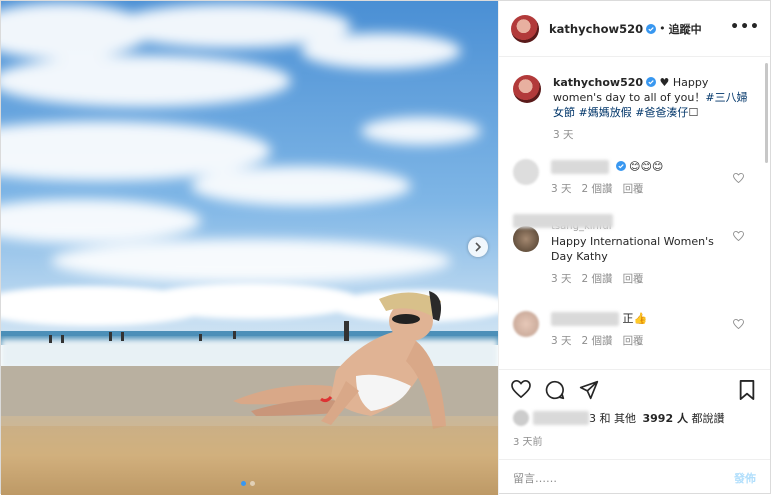 The image size is (771, 495). Describe the element at coordinates (766, 113) in the screenshot. I see `comments-scrollbar` at that location.